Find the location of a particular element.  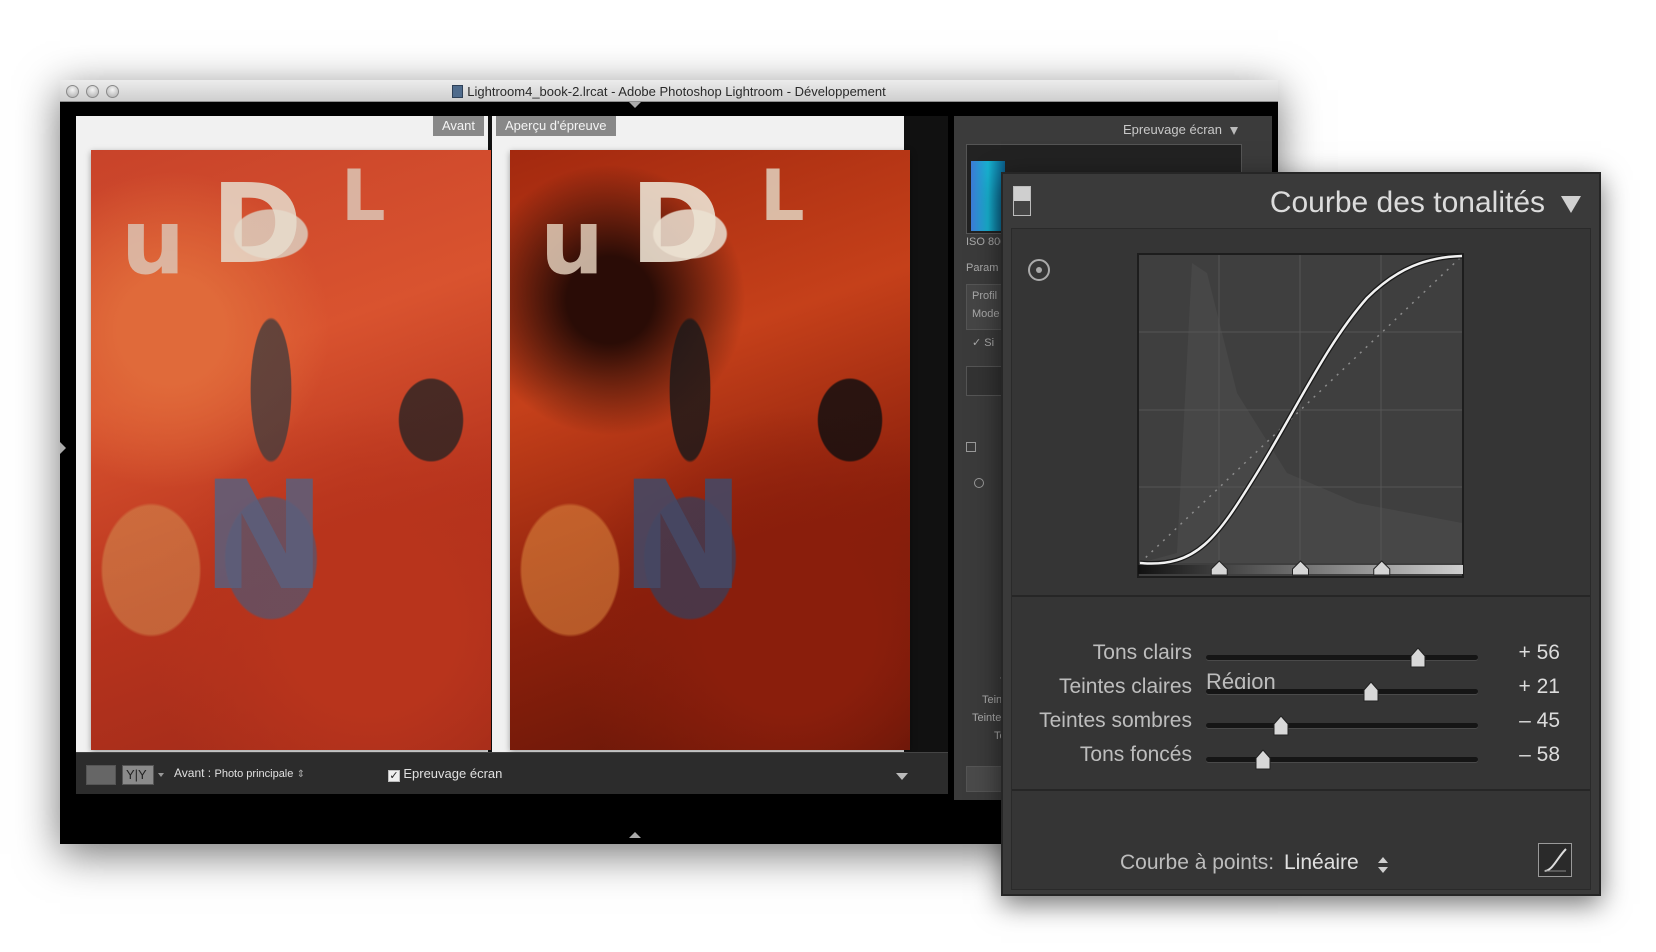

before-select-value: Photo principale is located at coordinates (254, 774).